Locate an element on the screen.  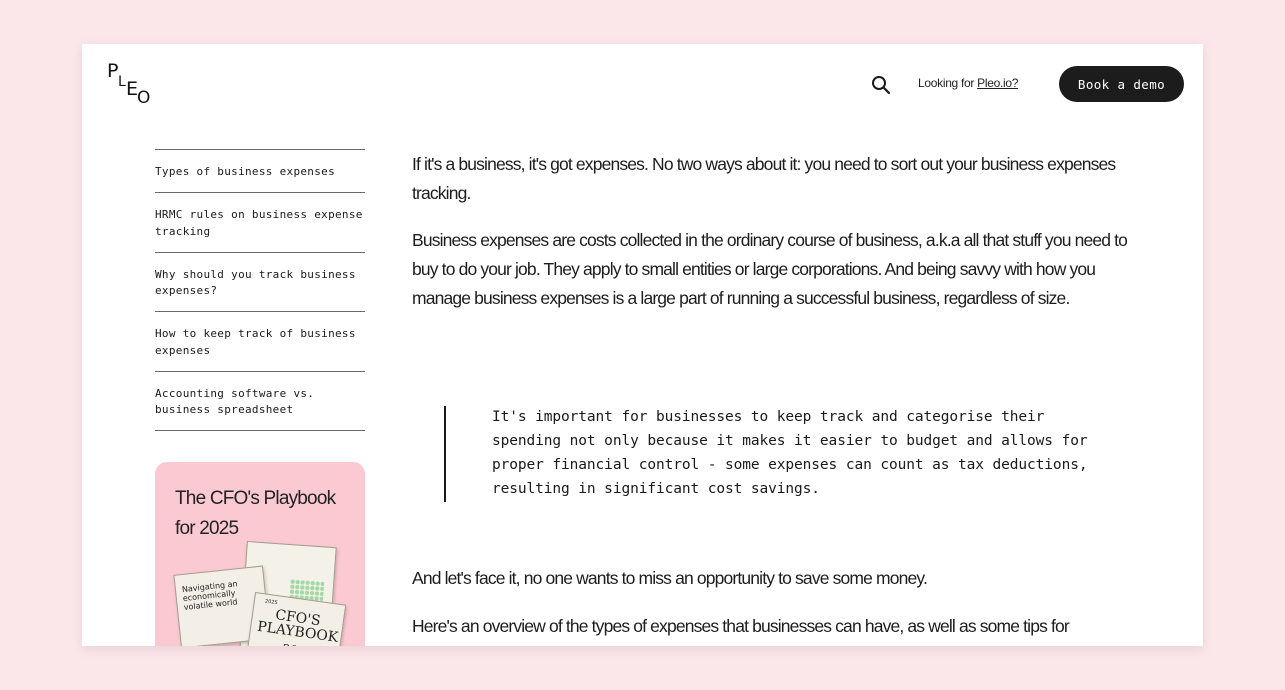
booklet-front-top: 2025 is located at coordinates (271, 602).